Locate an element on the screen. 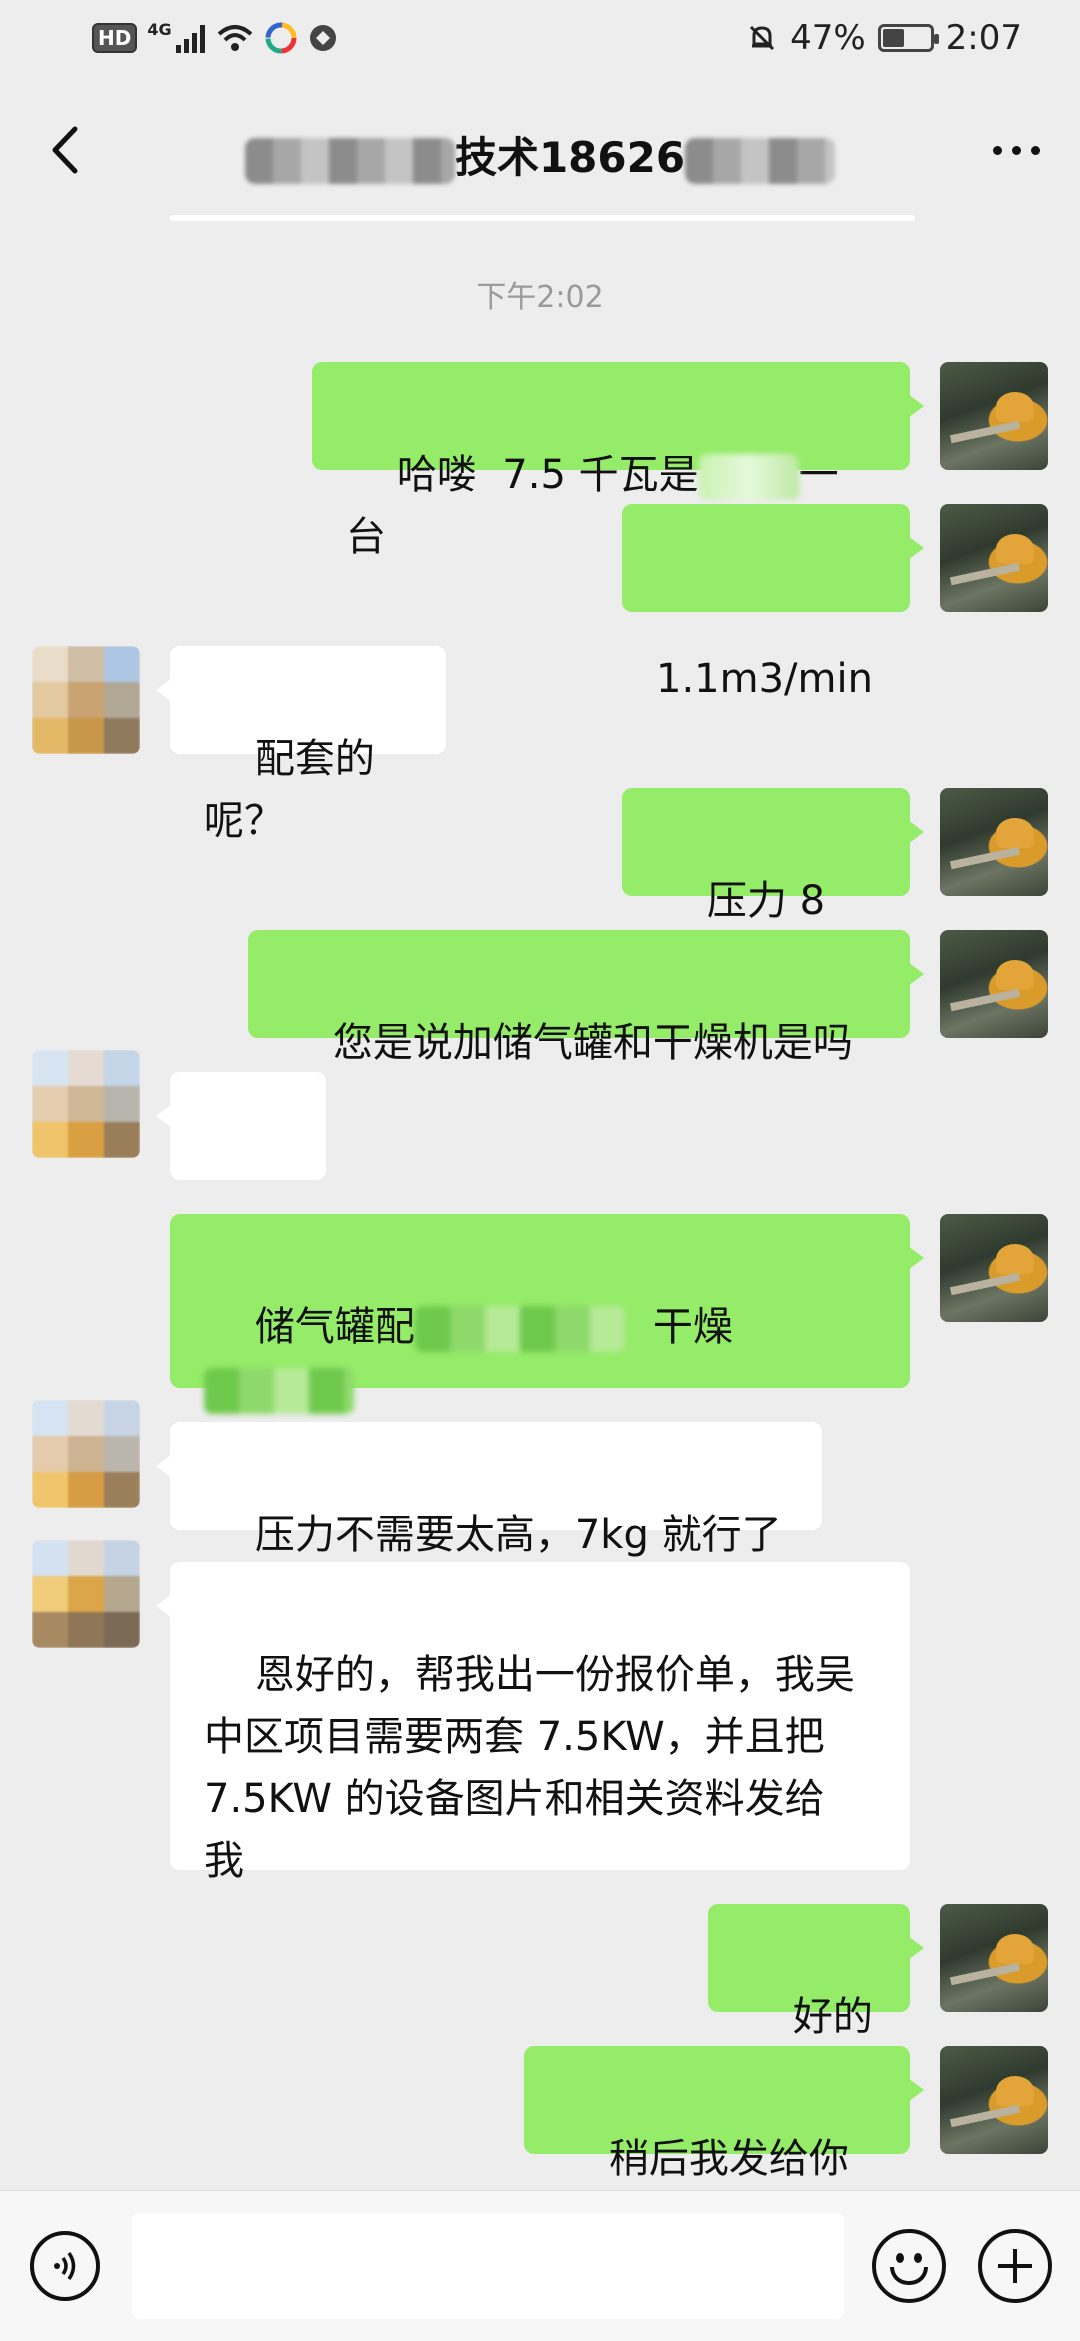  voice-button is located at coordinates (65, 2266).